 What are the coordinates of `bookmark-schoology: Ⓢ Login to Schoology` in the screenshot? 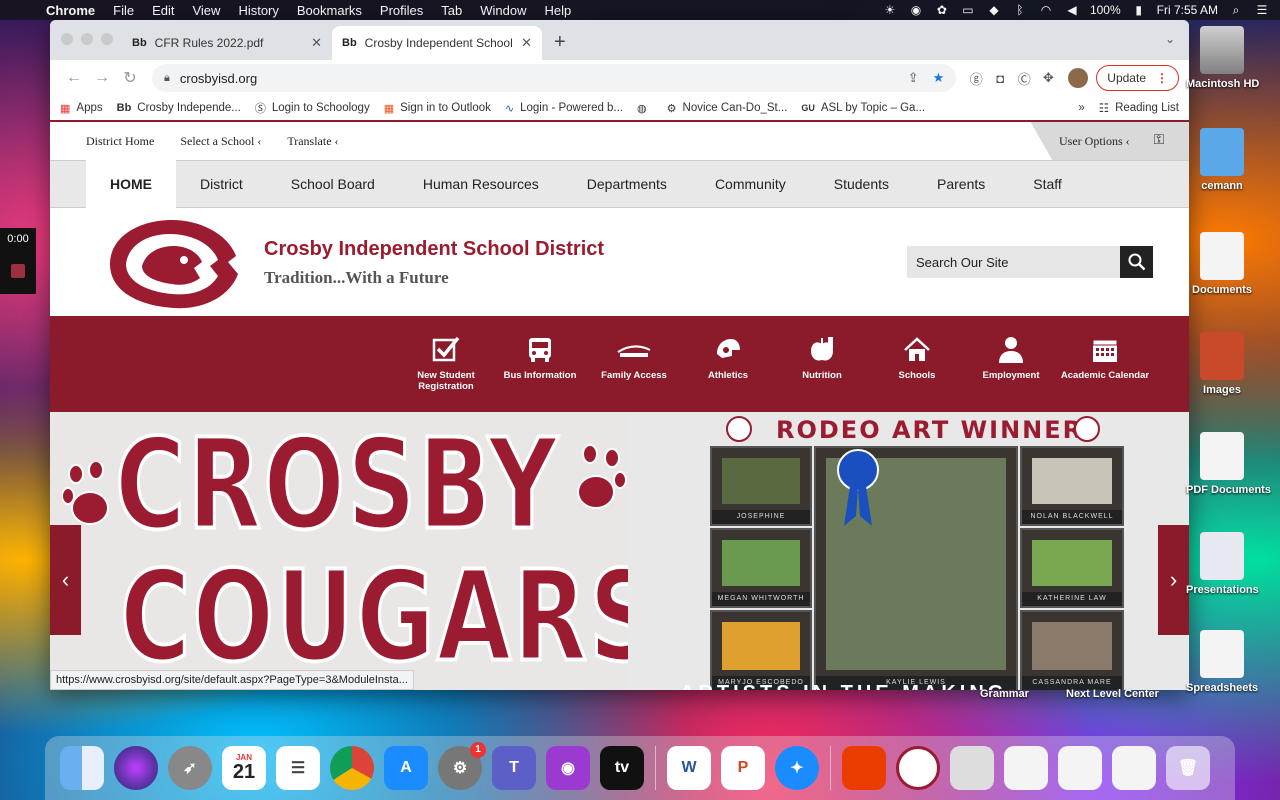 It's located at (312, 108).